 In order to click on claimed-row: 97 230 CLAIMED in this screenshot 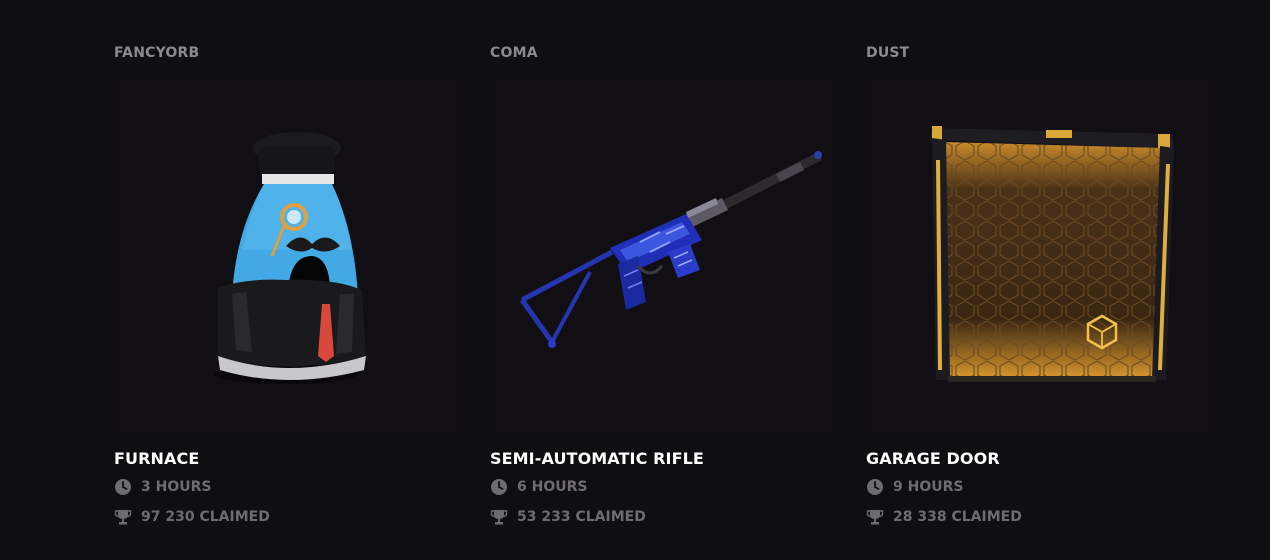, I will do `click(192, 517)`.